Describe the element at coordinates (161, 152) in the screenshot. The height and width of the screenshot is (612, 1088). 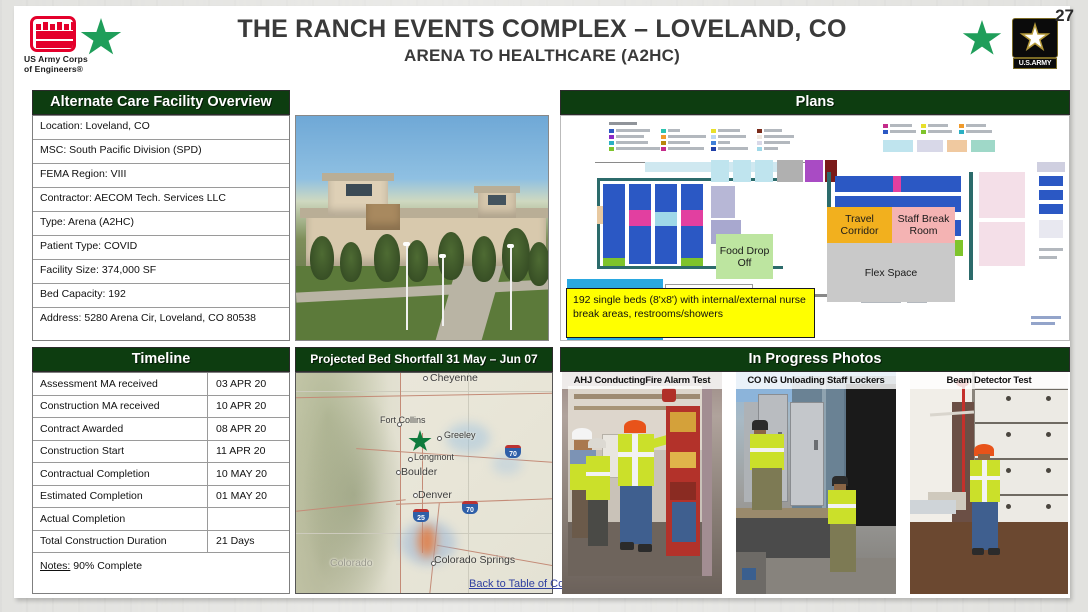
I see `table-row: MSC: South Pacific Division (SPD)` at that location.